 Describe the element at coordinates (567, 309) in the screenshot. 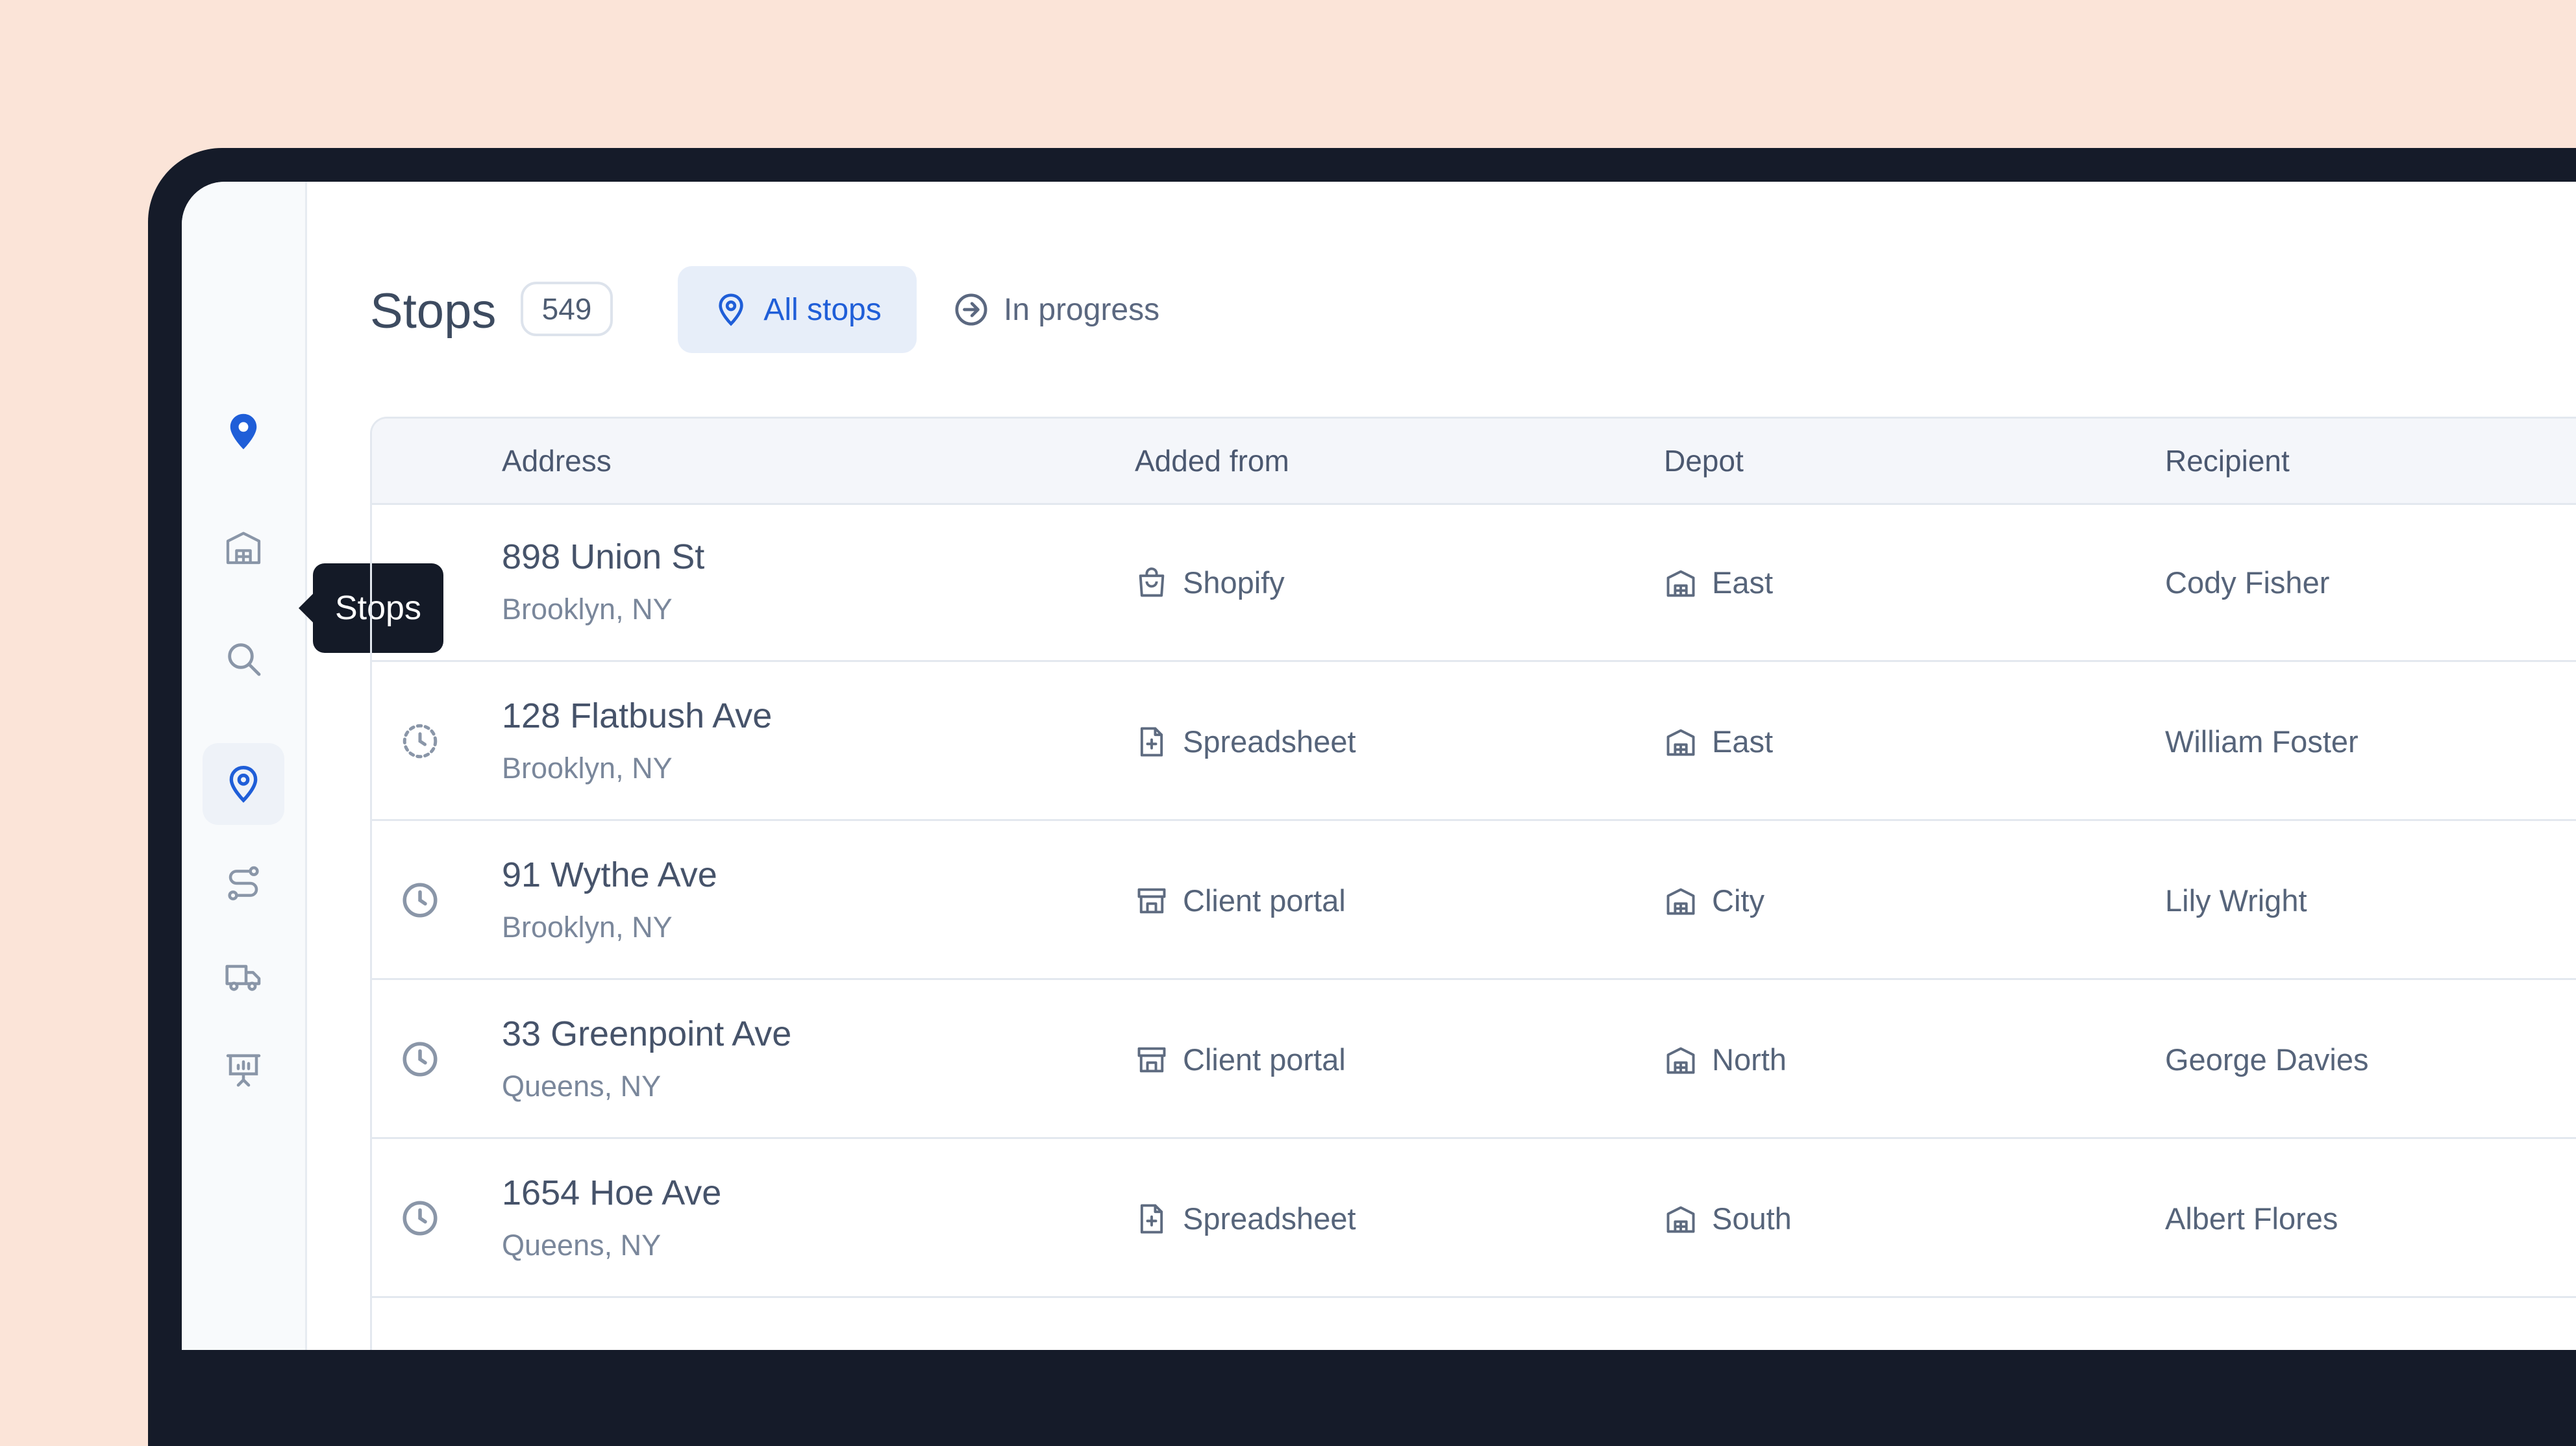

I see `stops-count-badge: 549` at that location.